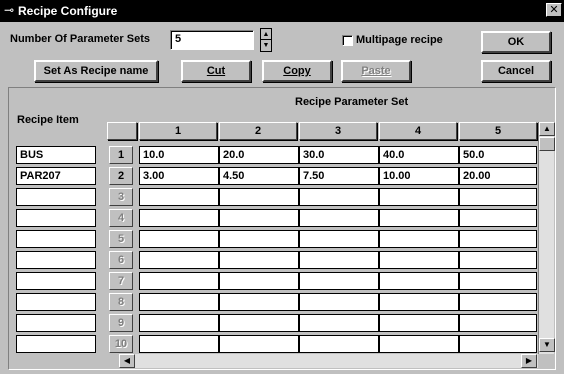 The image size is (564, 374). What do you see at coordinates (80, 39) in the screenshot?
I see `num-param-sets-label: Number Of Parameter Sets` at bounding box center [80, 39].